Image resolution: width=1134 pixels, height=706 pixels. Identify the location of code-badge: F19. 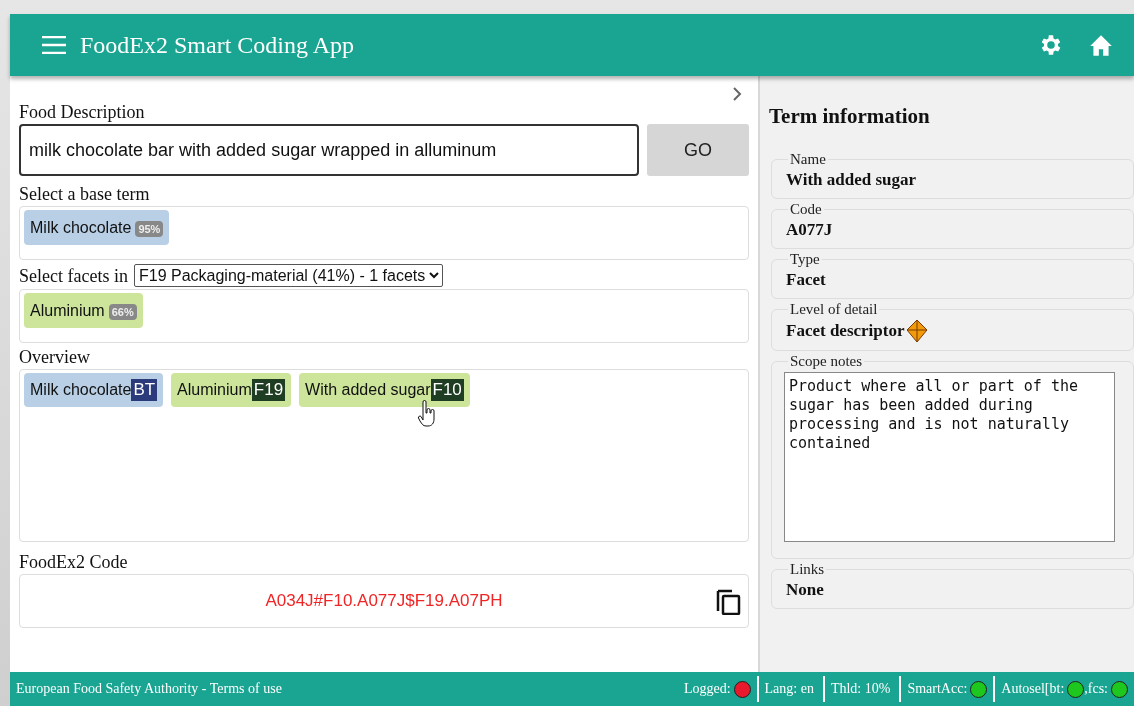
(268, 390).